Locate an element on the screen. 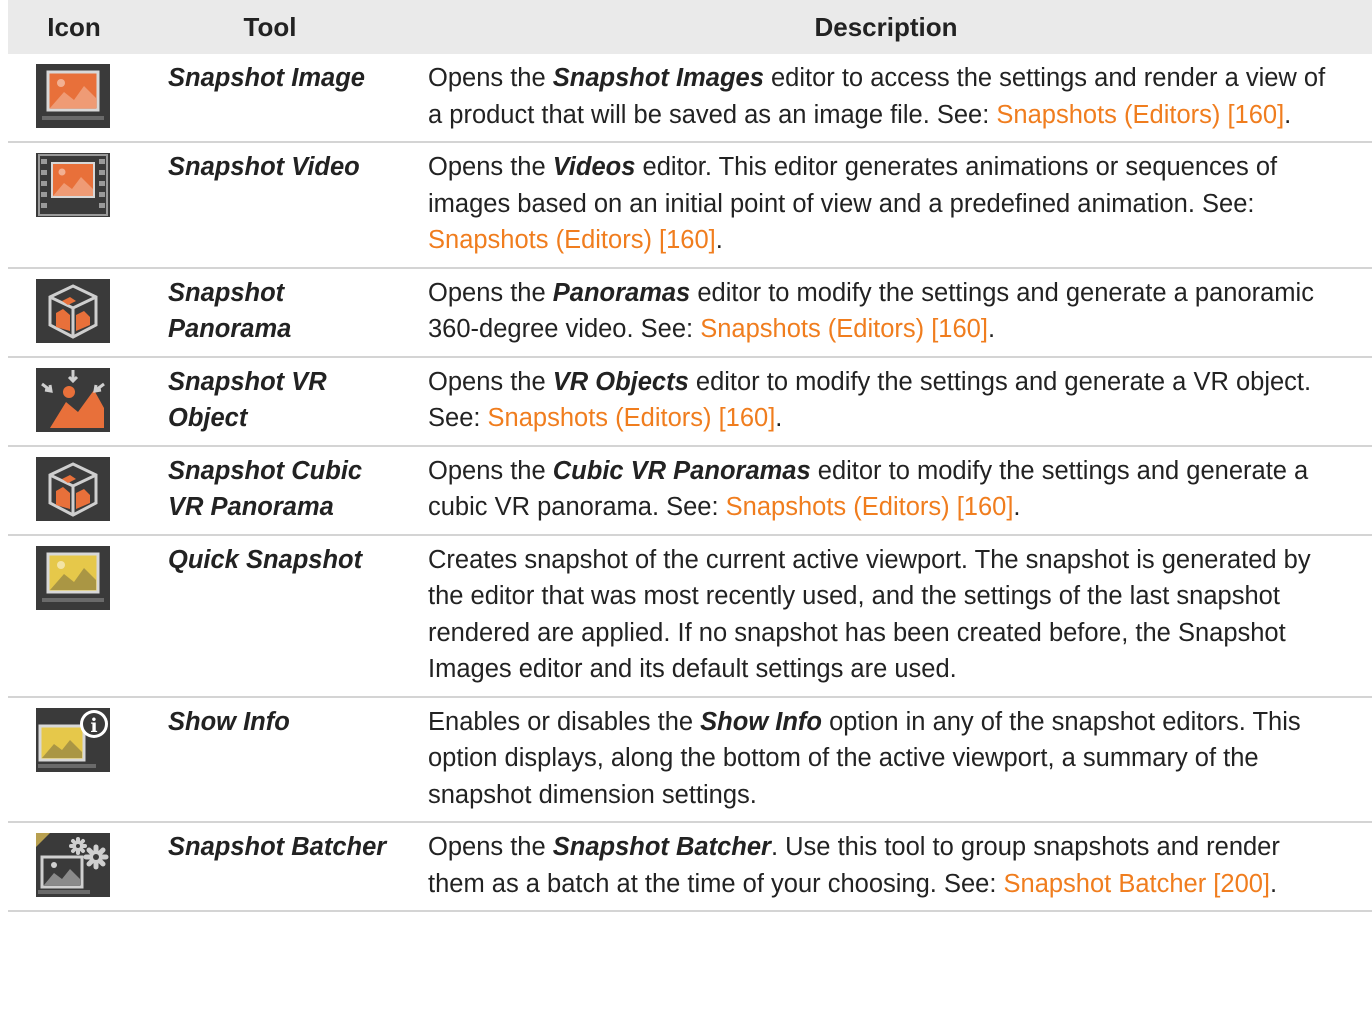 This screenshot has width=1372, height=1017. tool-name: Snapshot VR Object is located at coordinates (247, 400).